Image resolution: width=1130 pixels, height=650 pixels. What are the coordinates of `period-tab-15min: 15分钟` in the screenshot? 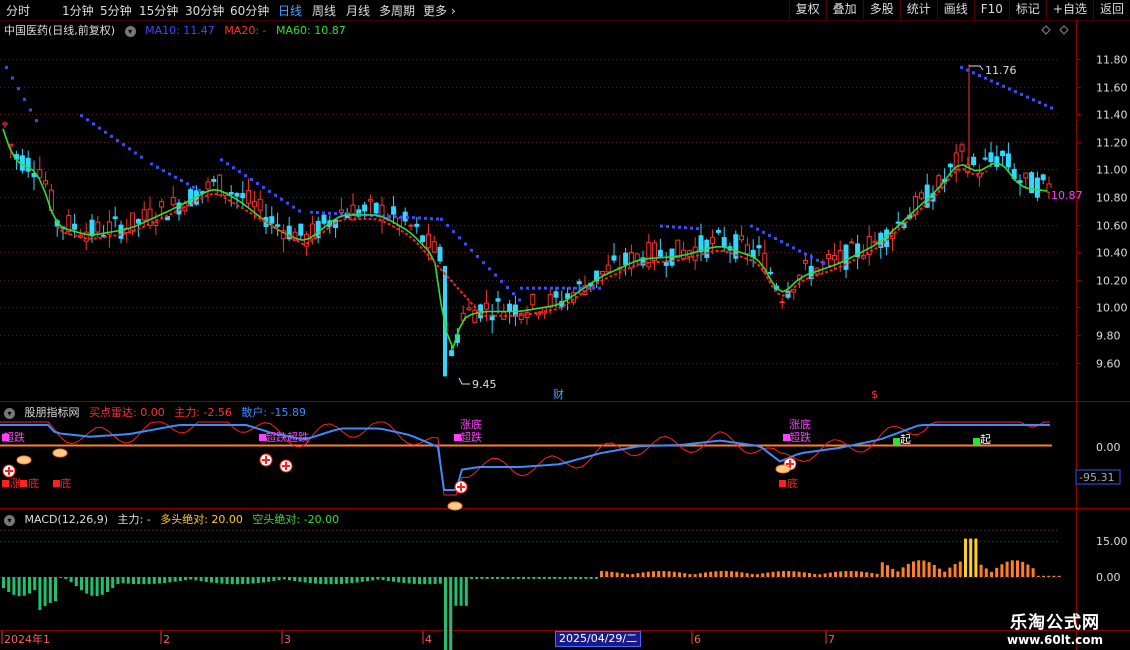 It's located at (158, 10).